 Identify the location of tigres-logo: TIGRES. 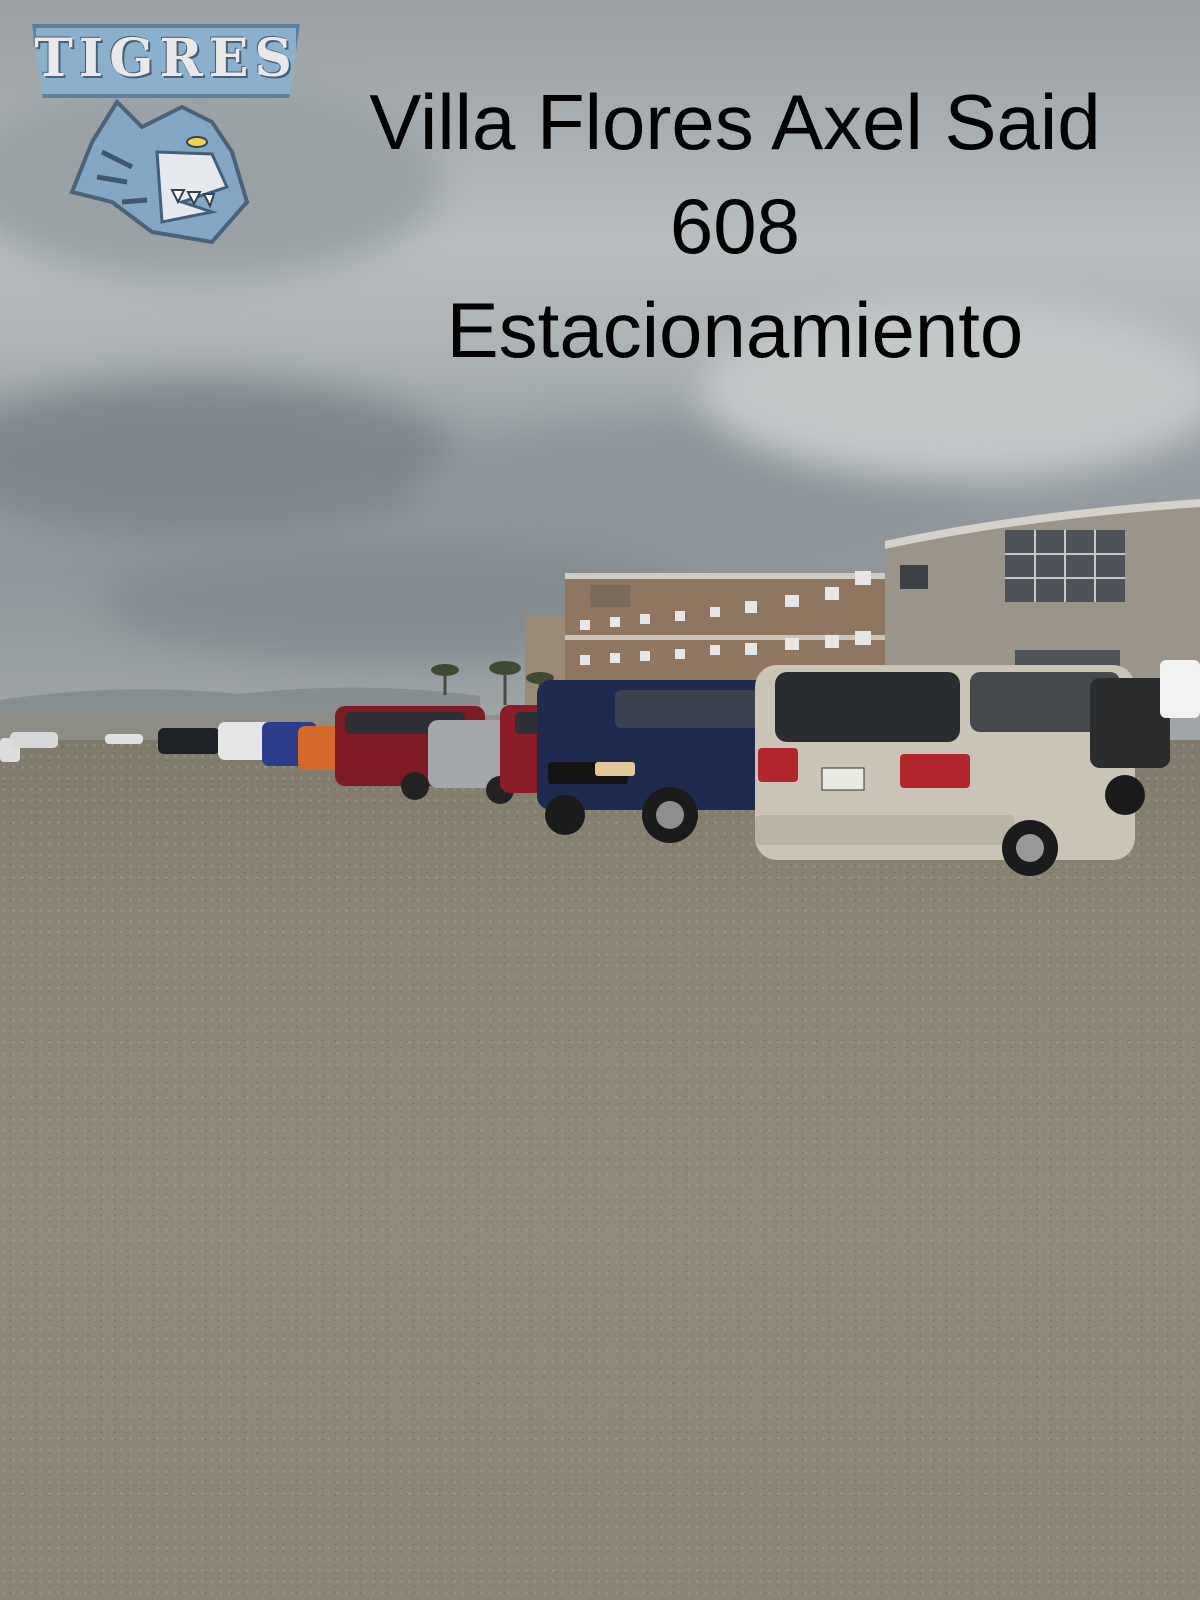
(164, 137).